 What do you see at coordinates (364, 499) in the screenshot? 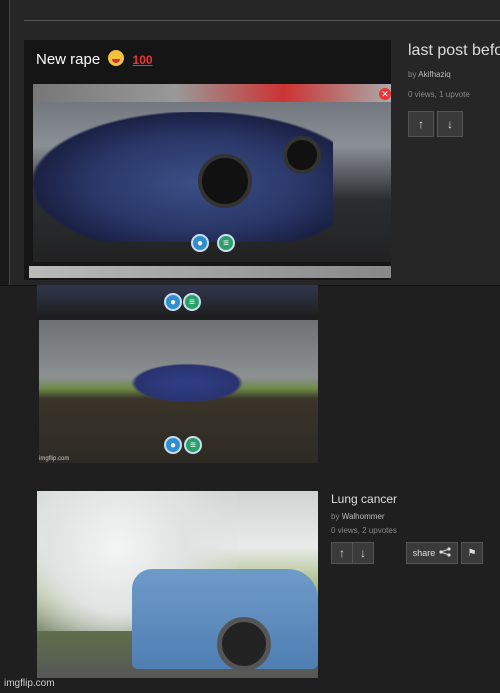
I see `post-title: Lung cancer` at bounding box center [364, 499].